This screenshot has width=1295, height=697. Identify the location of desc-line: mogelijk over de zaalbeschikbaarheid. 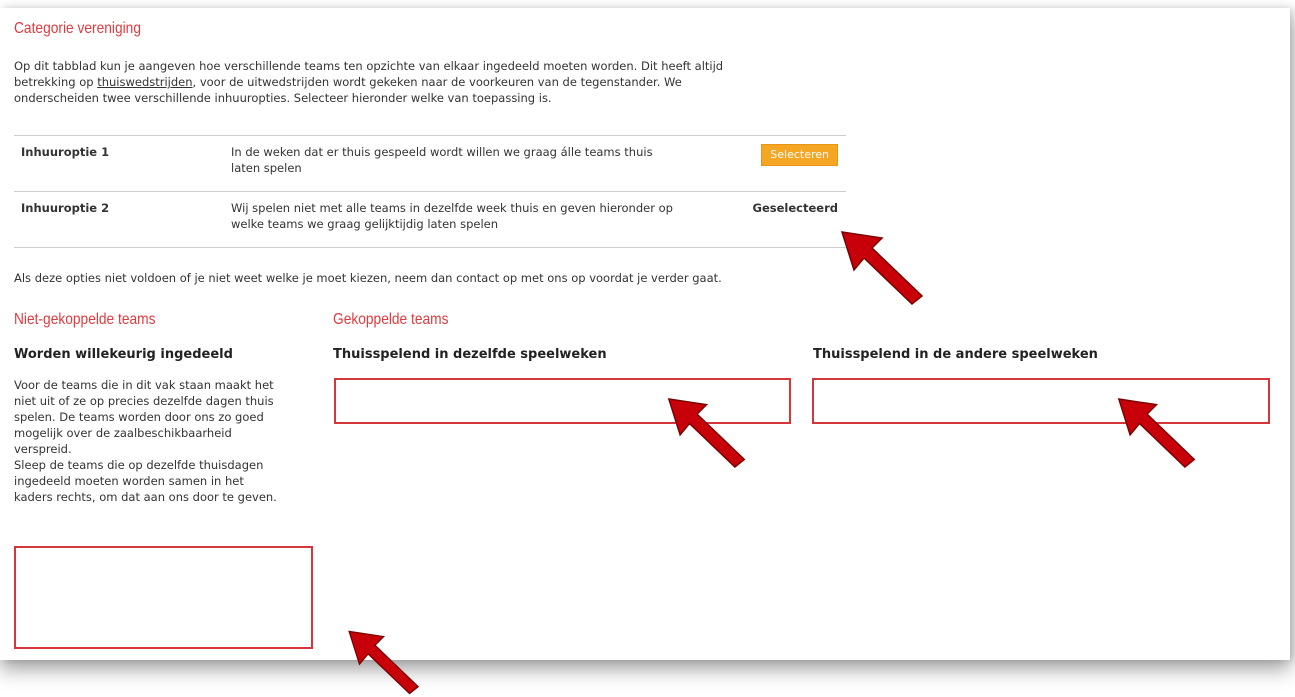
(123, 433).